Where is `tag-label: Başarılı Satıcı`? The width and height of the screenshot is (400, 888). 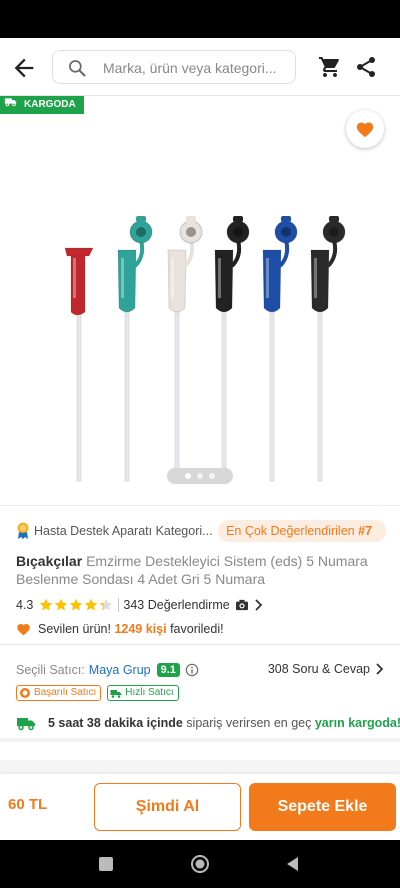
tag-label: Başarılı Satıcı is located at coordinates (65, 692).